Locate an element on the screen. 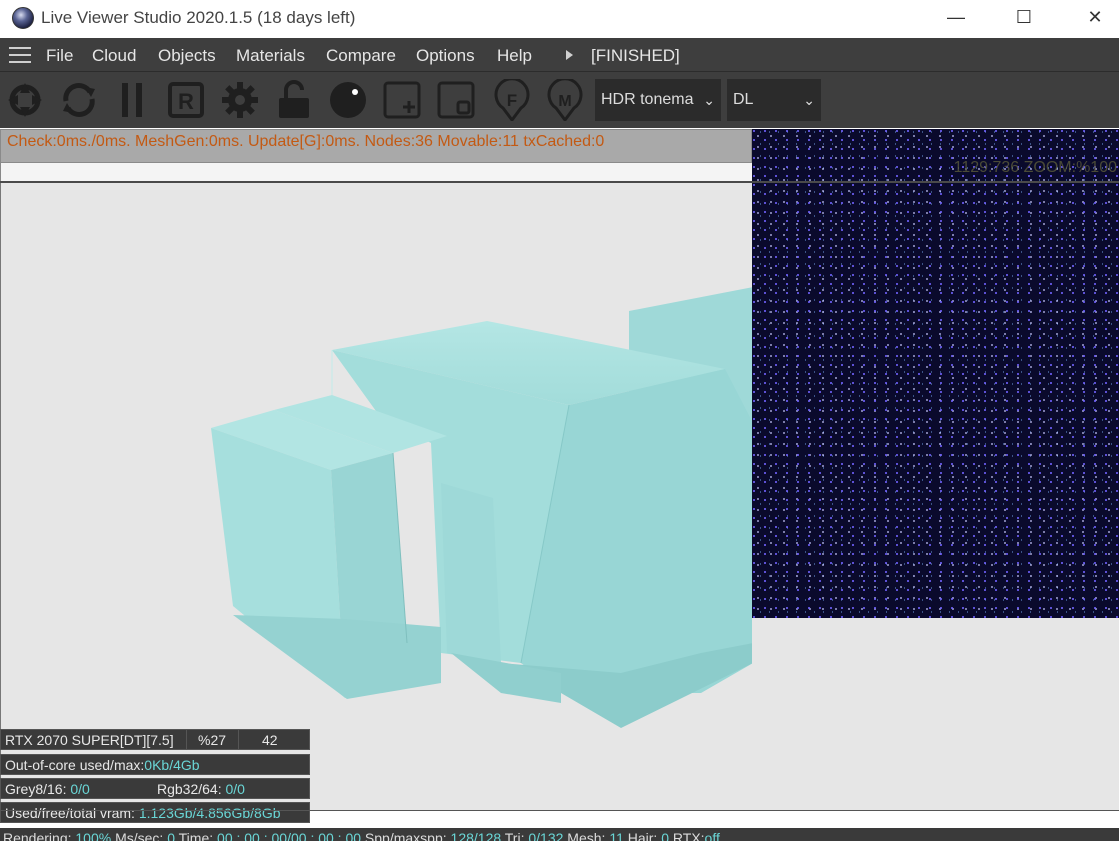 The image size is (1119, 841). app-logo-icon is located at coordinates (23, 18).